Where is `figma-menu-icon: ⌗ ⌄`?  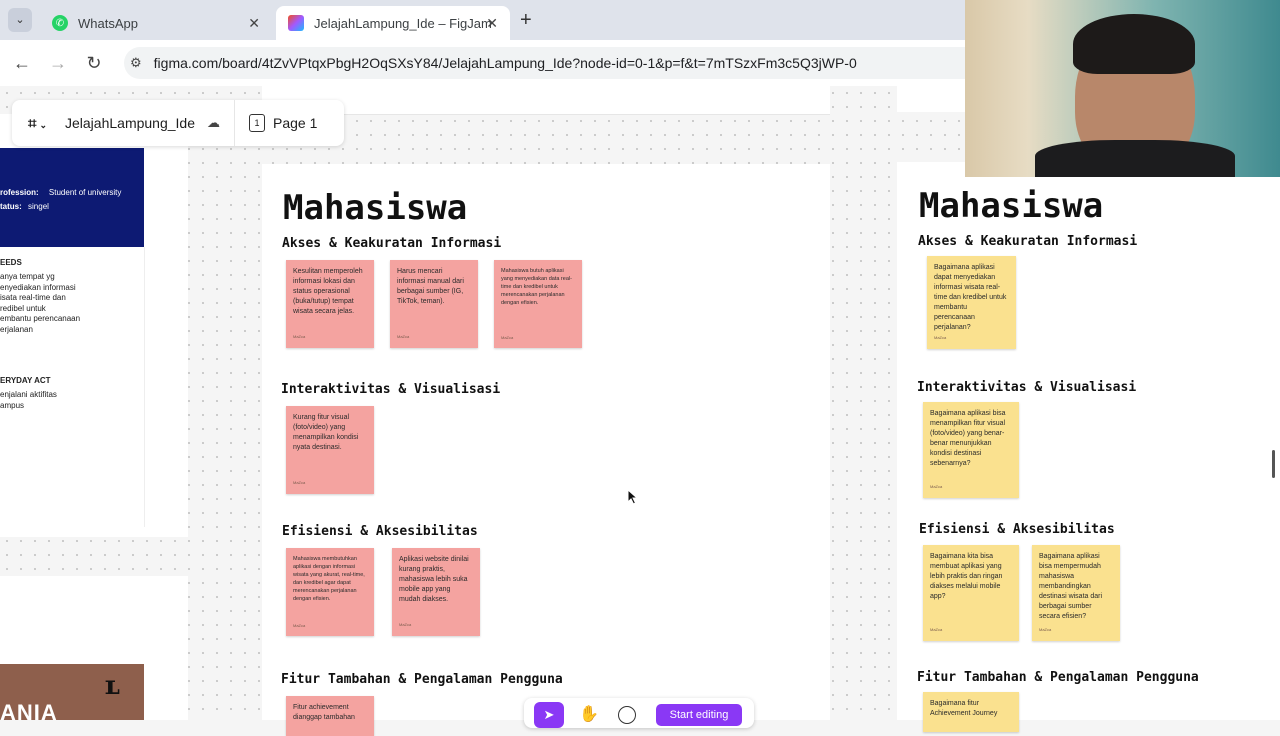 figma-menu-icon: ⌗ ⌄ is located at coordinates (37, 123).